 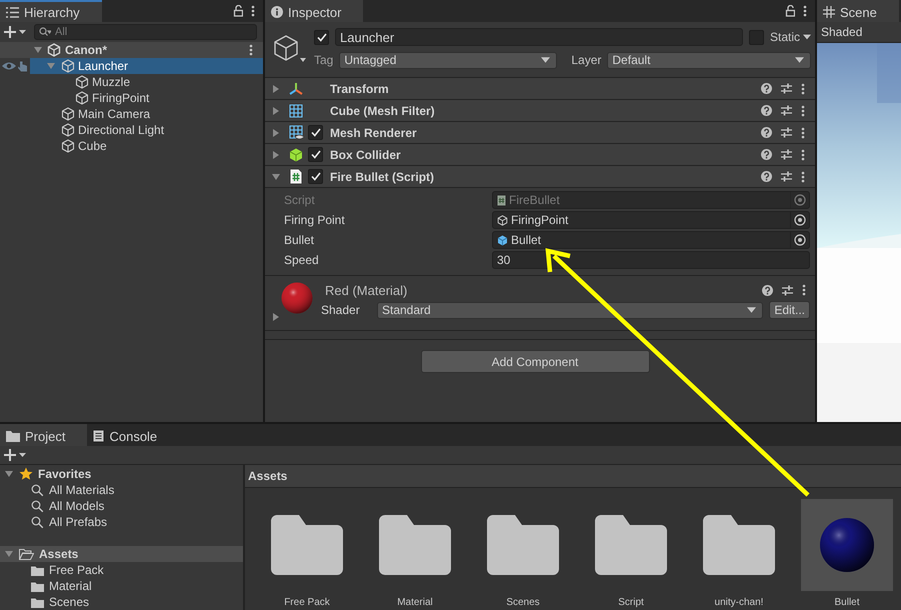 What do you see at coordinates (121, 554) in the screenshot?
I see `sidebar-item: Assets` at bounding box center [121, 554].